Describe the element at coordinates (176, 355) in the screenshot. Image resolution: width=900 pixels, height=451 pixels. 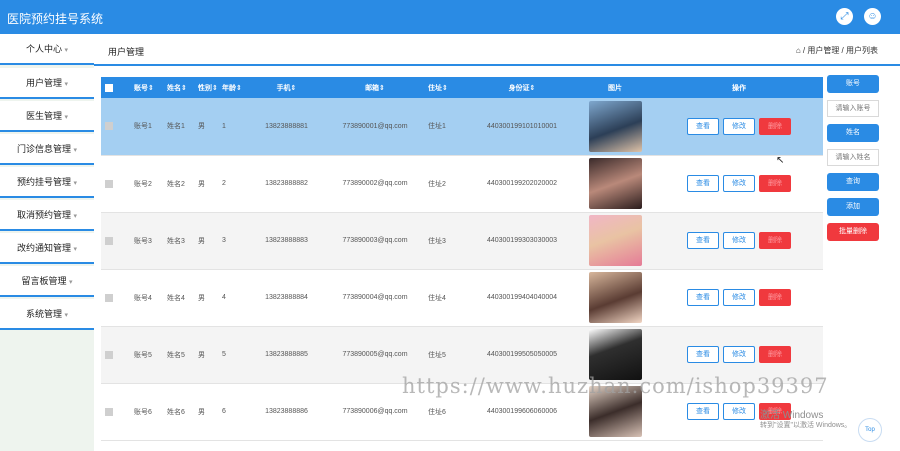
I see `cell-name: 姓名5` at that location.